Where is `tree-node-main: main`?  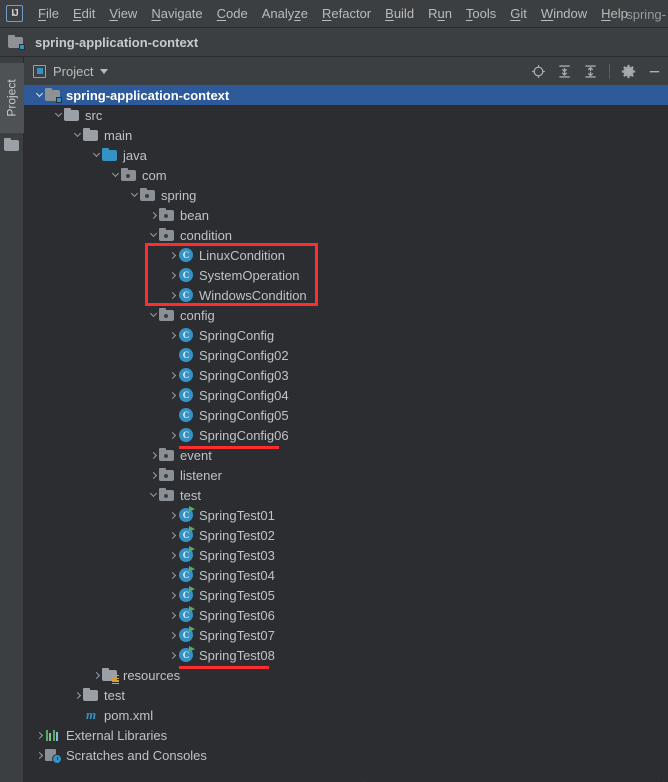 tree-node-main: main is located at coordinates (346, 135).